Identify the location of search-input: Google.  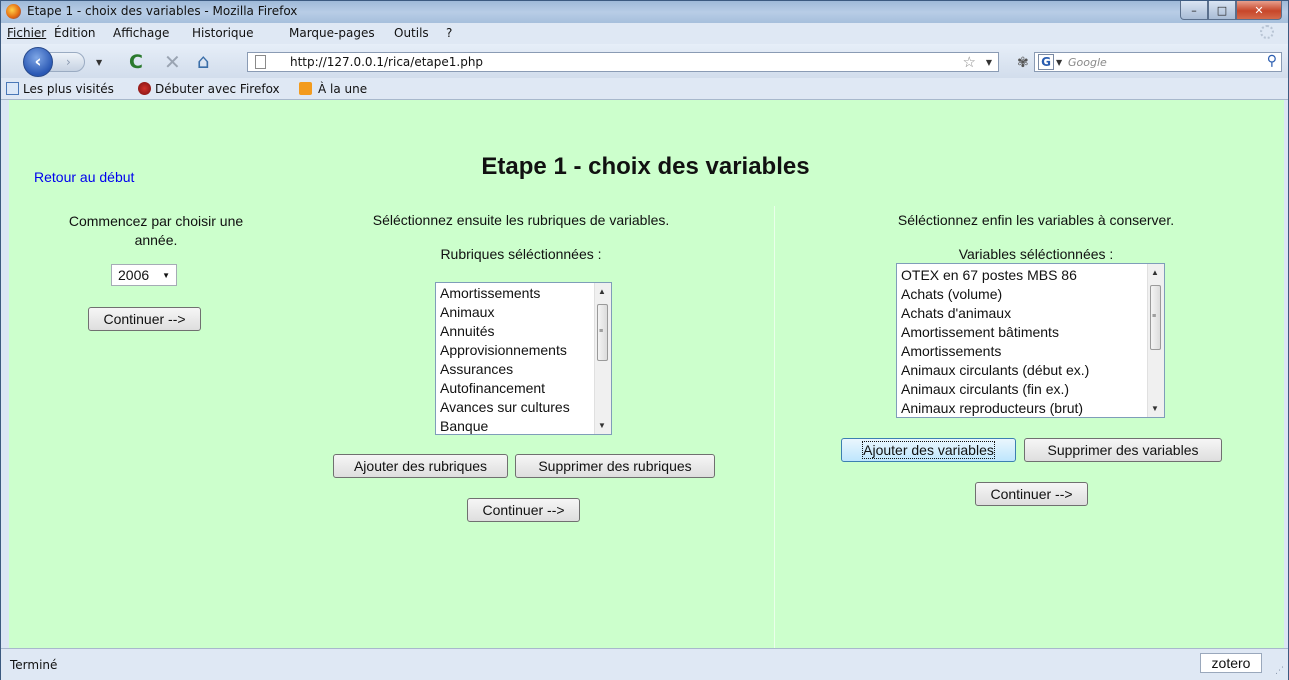
(1087, 62).